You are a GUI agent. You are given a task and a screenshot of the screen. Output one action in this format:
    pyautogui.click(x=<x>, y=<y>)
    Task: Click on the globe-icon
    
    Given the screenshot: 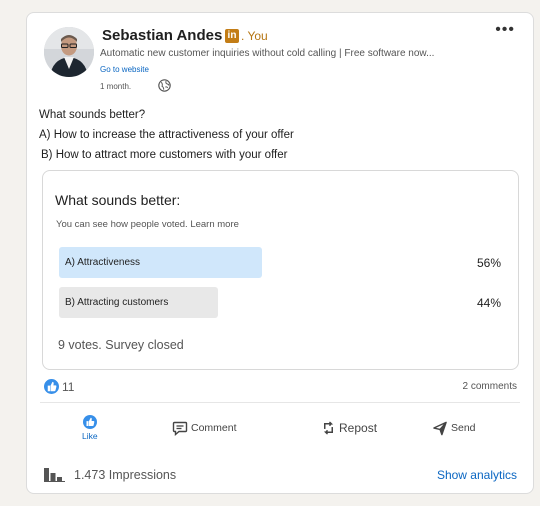 What is the action you would take?
    pyautogui.click(x=164, y=85)
    